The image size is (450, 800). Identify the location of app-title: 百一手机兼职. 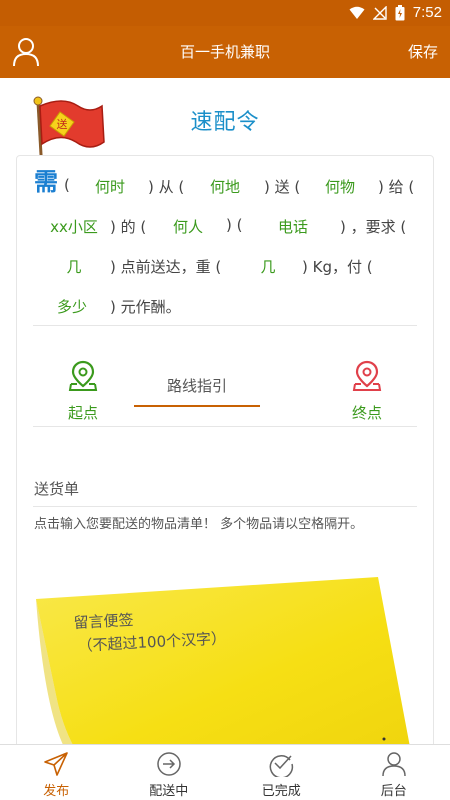
(224, 52).